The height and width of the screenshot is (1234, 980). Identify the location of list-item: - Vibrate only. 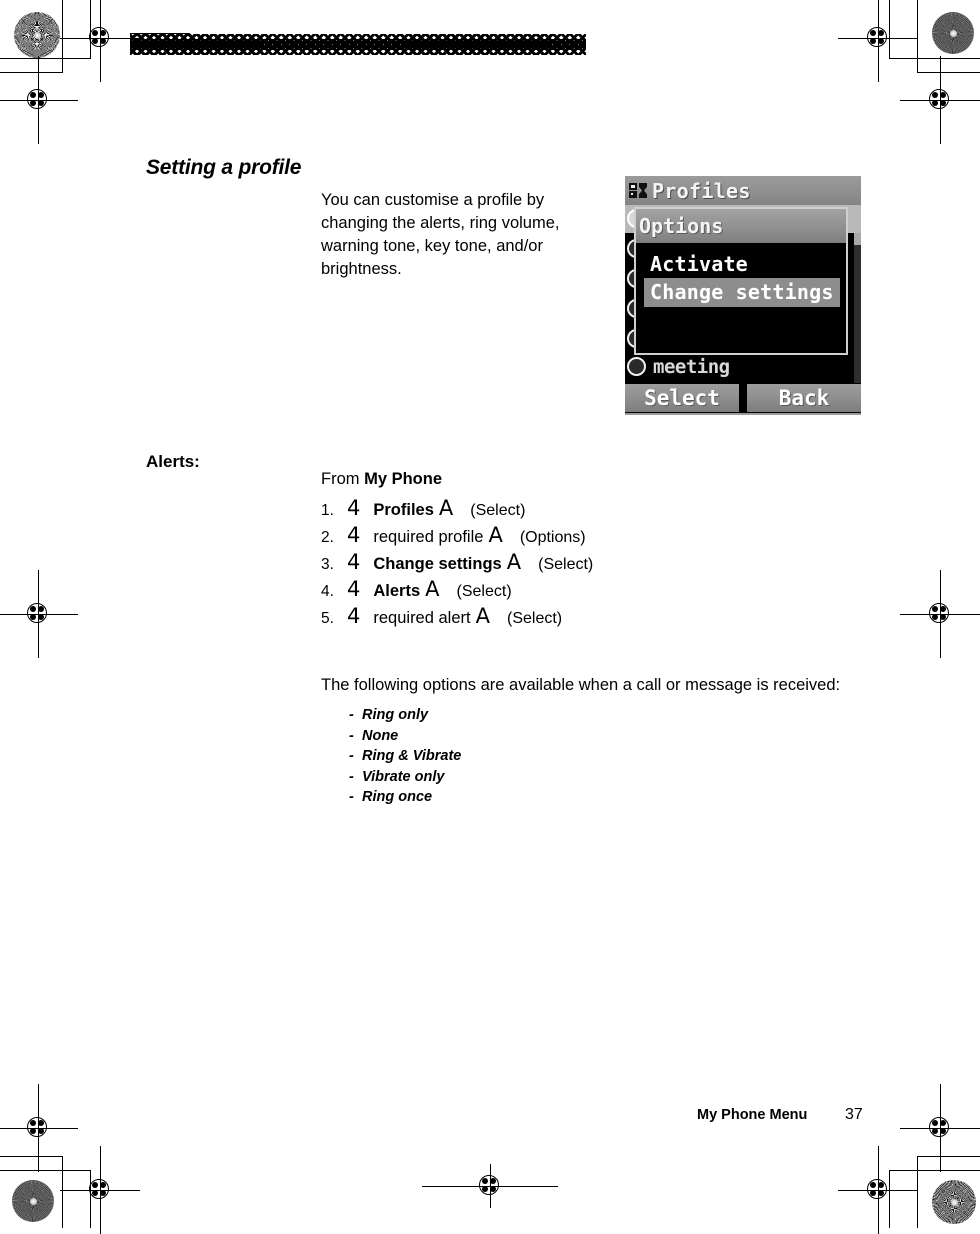
(405, 779).